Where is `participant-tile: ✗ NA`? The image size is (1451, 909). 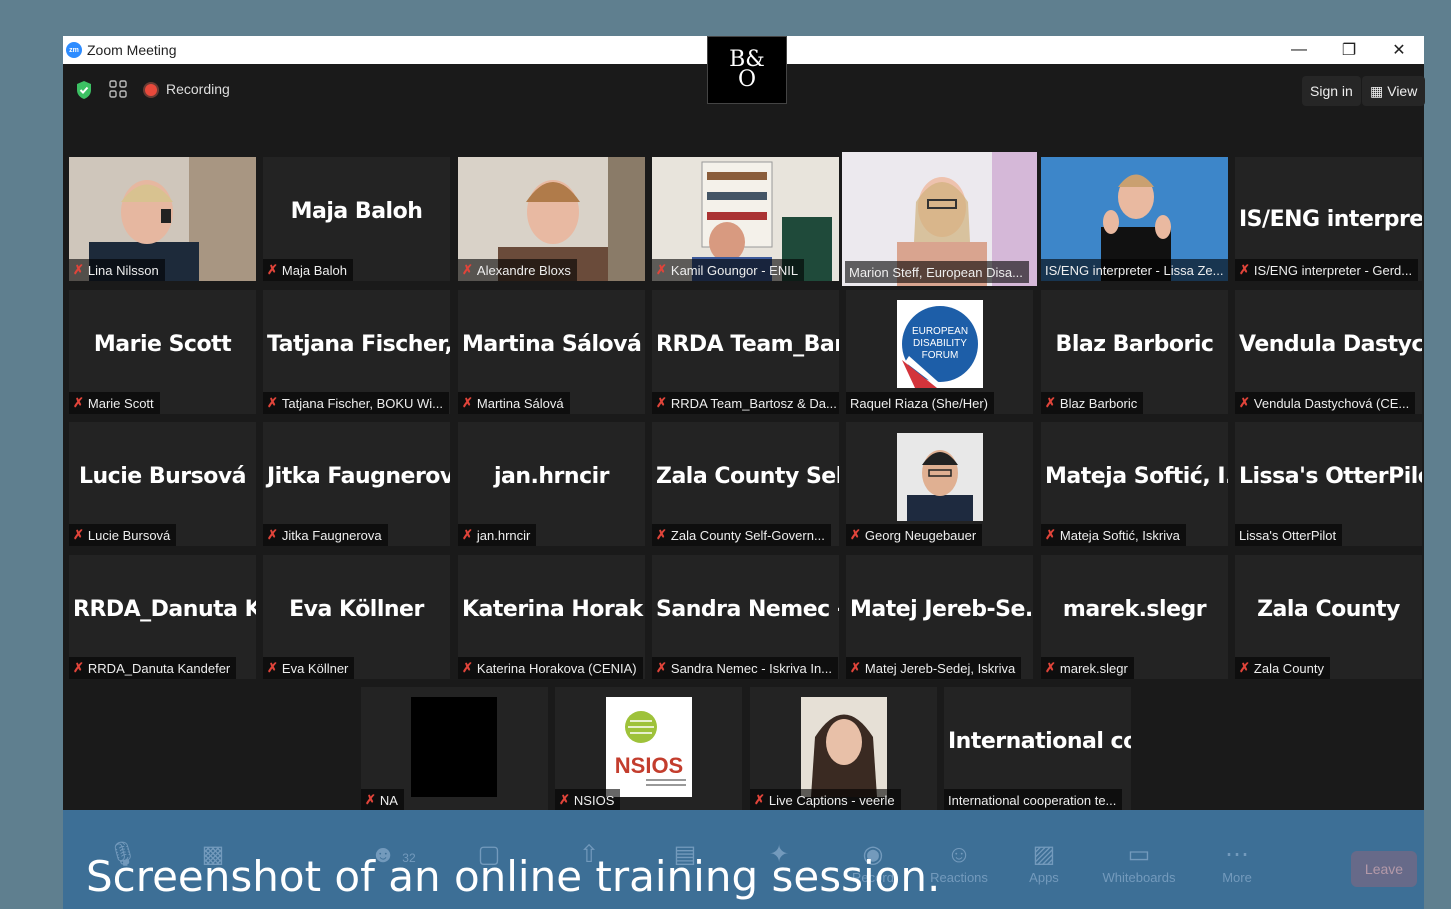
participant-tile: ✗ NA is located at coordinates (454, 749).